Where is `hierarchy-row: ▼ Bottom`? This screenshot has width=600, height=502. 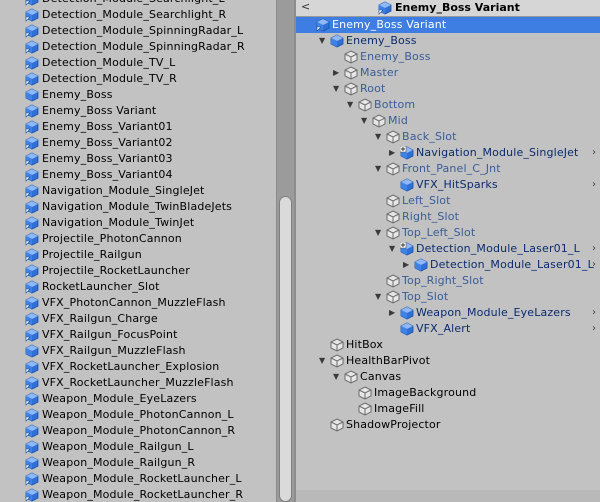 hierarchy-row: ▼ Bottom is located at coordinates (448, 105).